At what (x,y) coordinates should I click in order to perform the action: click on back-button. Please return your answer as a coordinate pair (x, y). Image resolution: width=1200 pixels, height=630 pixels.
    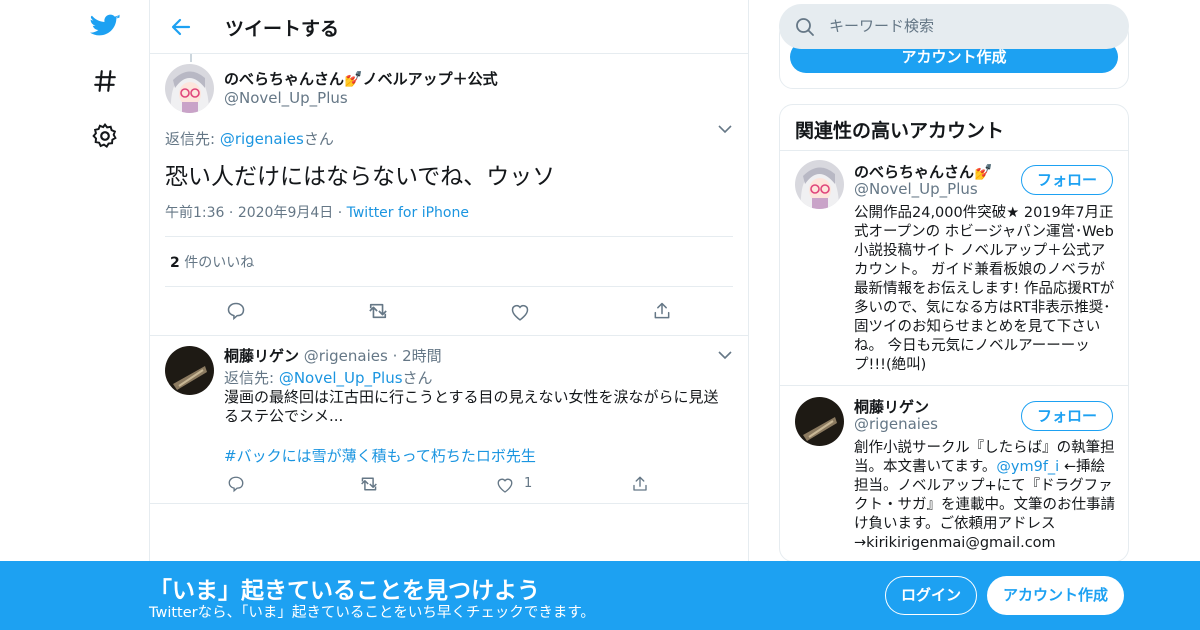
    Looking at the image, I should click on (181, 27).